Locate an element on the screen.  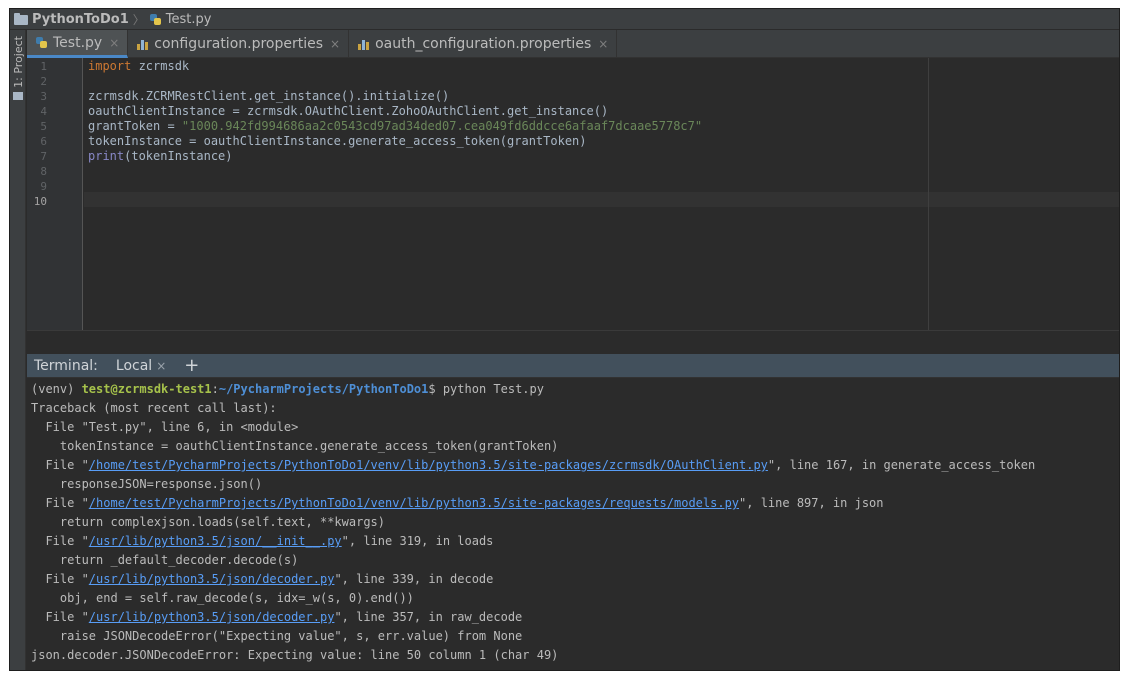
tab-configuration-properties: configuration.properties × is located at coordinates (239, 44).